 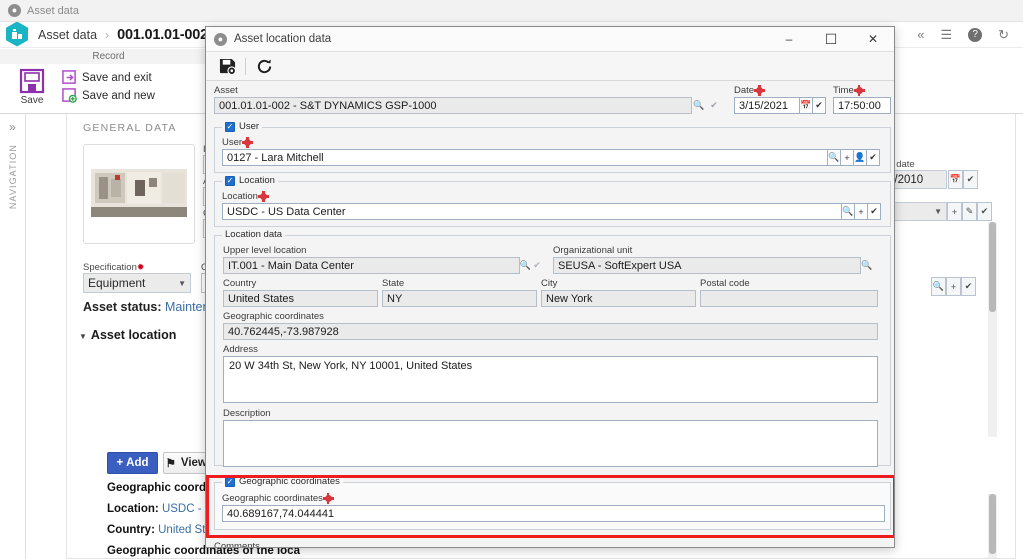 I want to click on save-and-exit-button: Save and exit, so click(x=108, y=77).